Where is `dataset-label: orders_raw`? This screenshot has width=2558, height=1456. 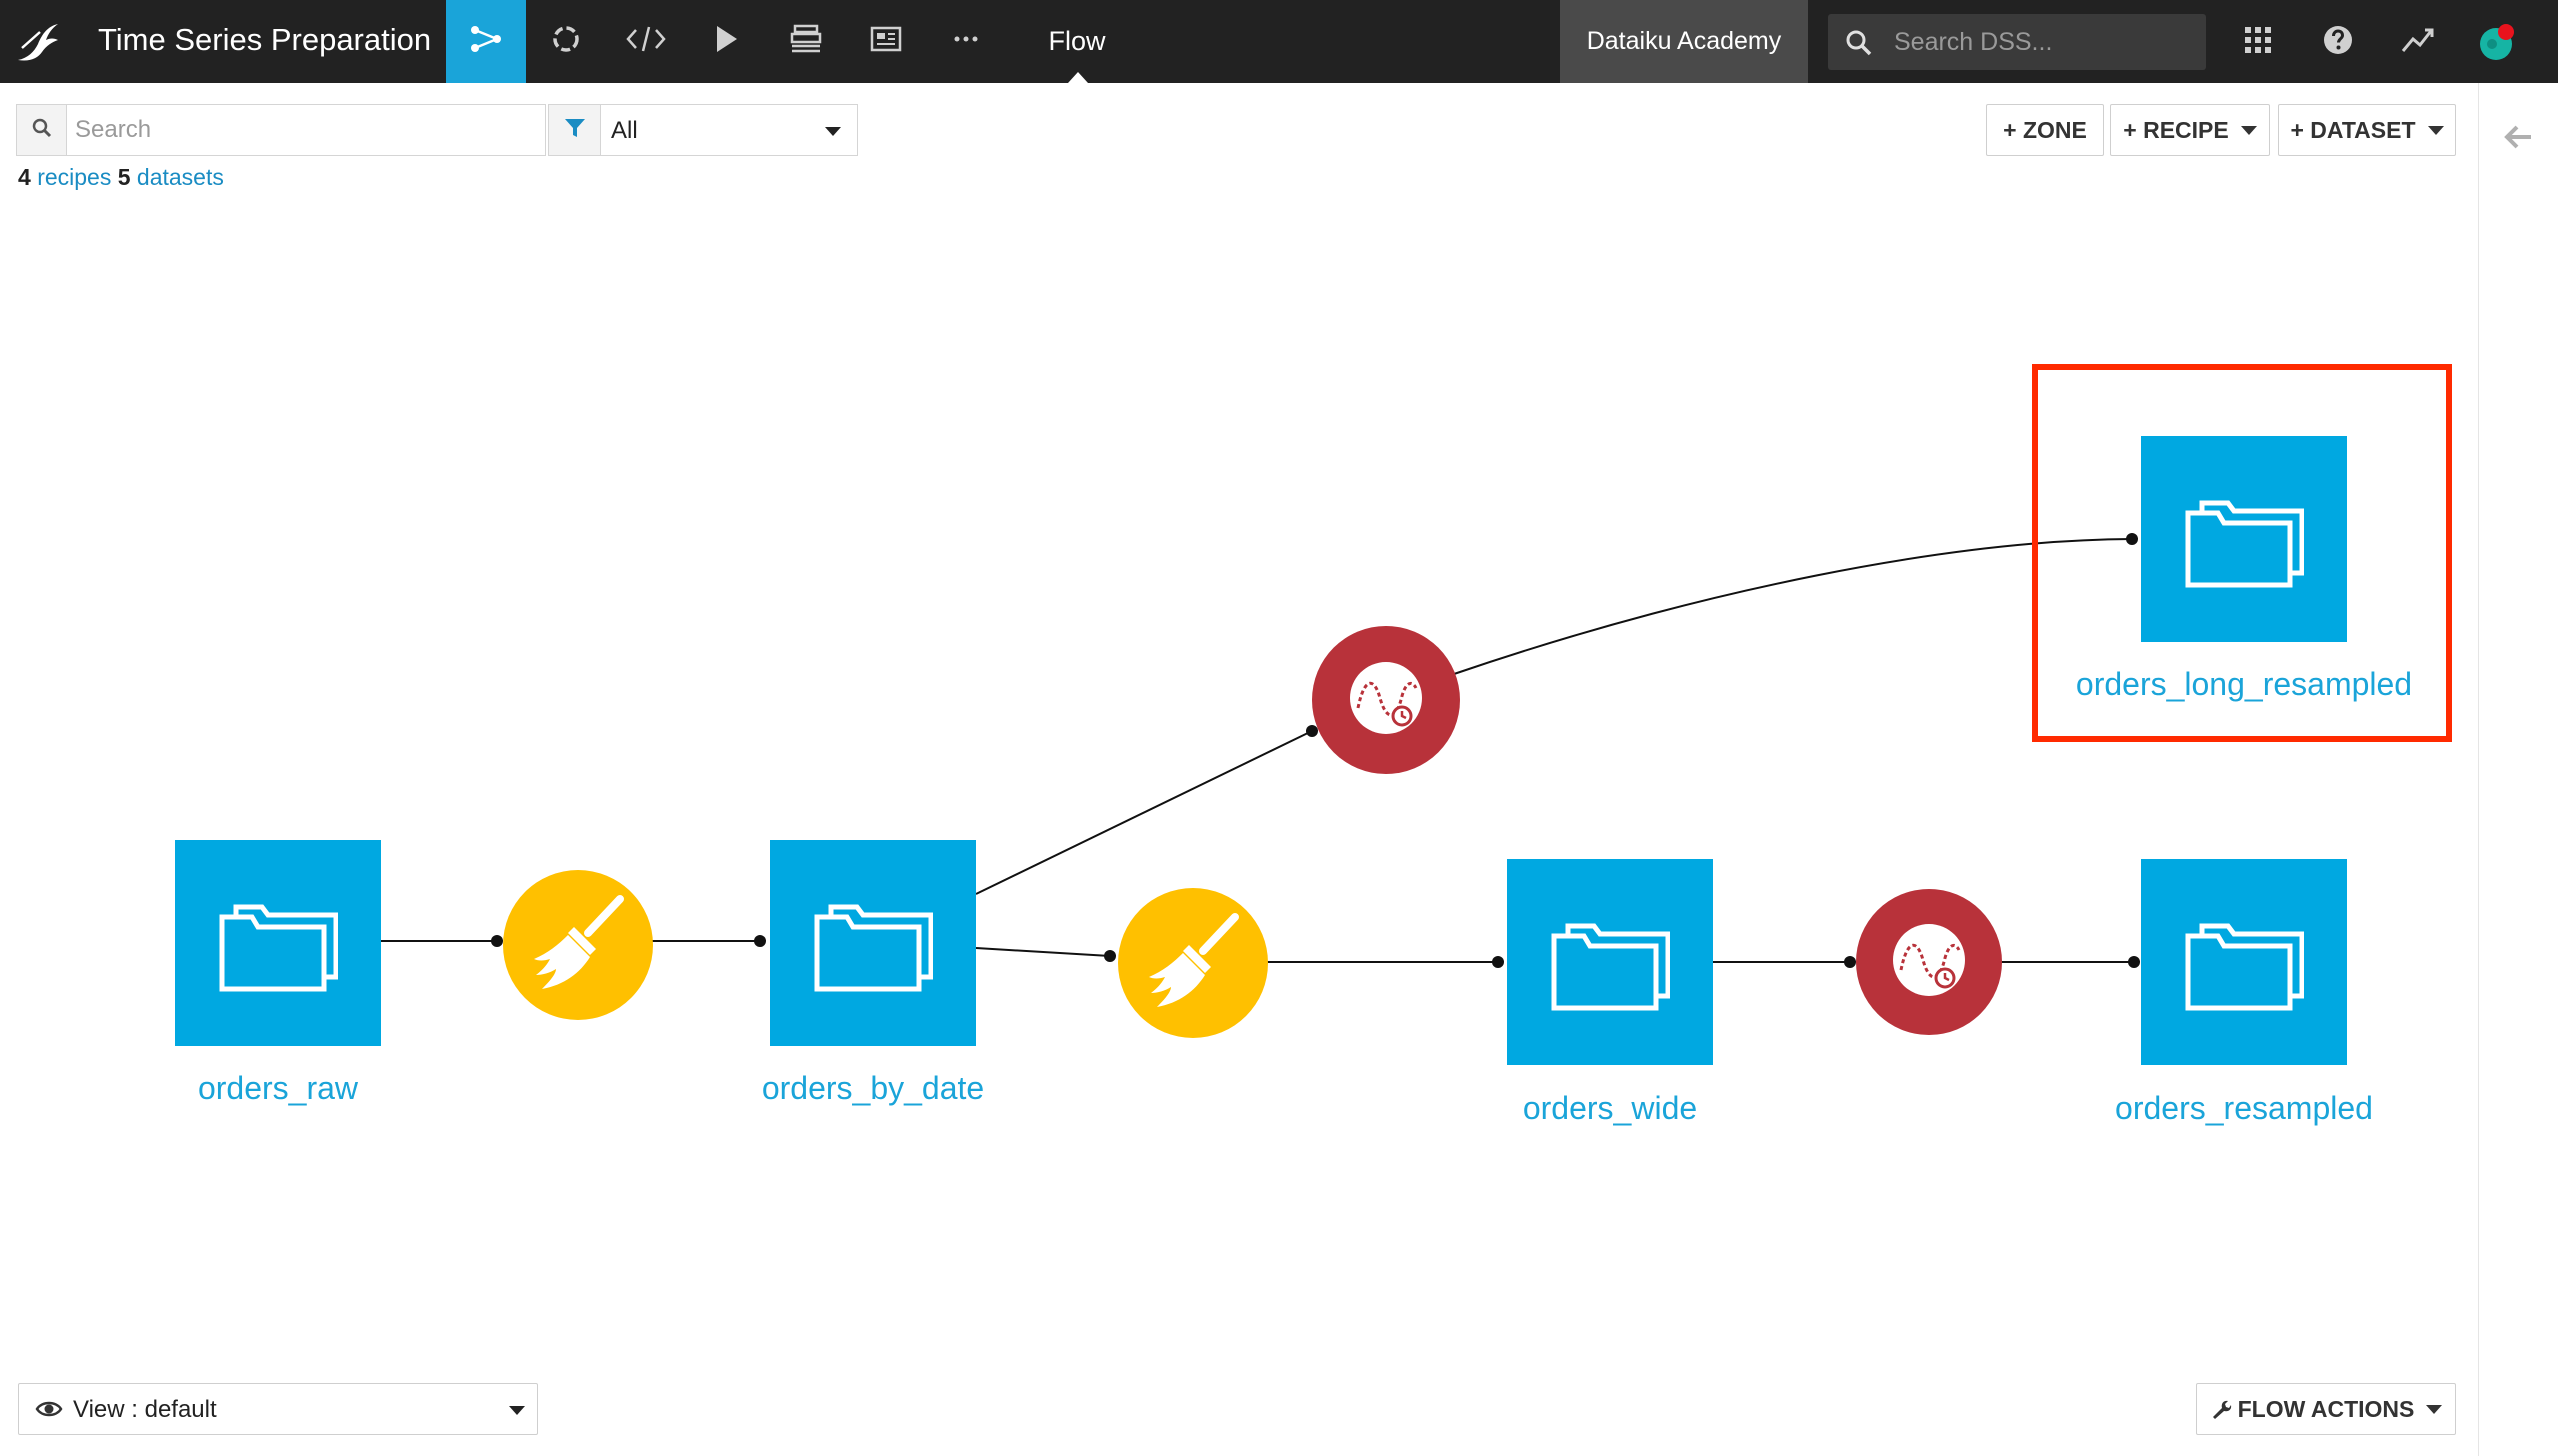 dataset-label: orders_raw is located at coordinates (278, 1088).